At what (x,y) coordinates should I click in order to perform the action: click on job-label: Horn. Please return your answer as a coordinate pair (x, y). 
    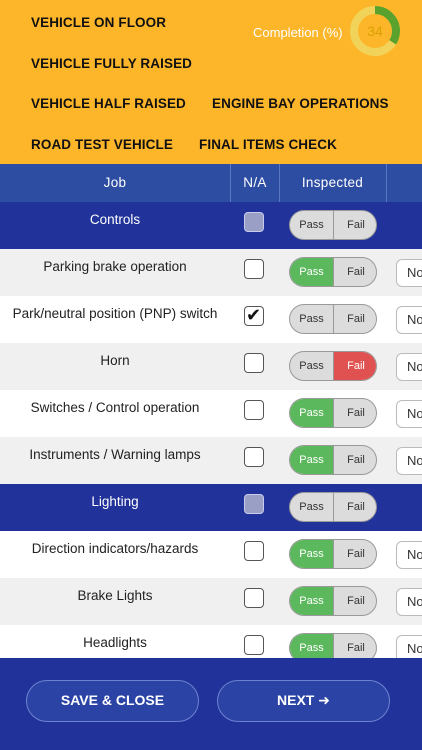
    Looking at the image, I should click on (115, 360).